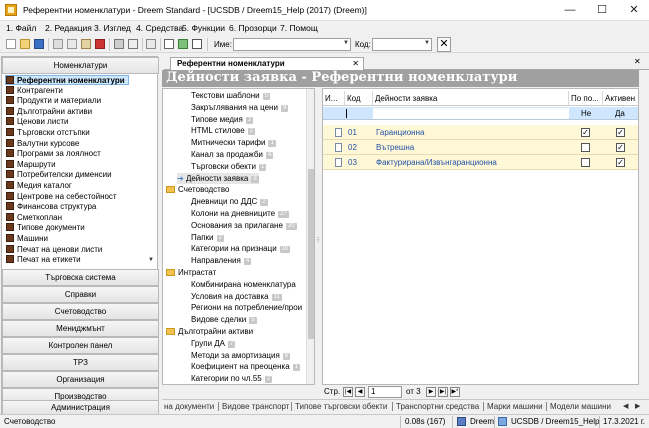  Describe the element at coordinates (634, 10) in the screenshot. I see `close-window-button: ✕` at that location.